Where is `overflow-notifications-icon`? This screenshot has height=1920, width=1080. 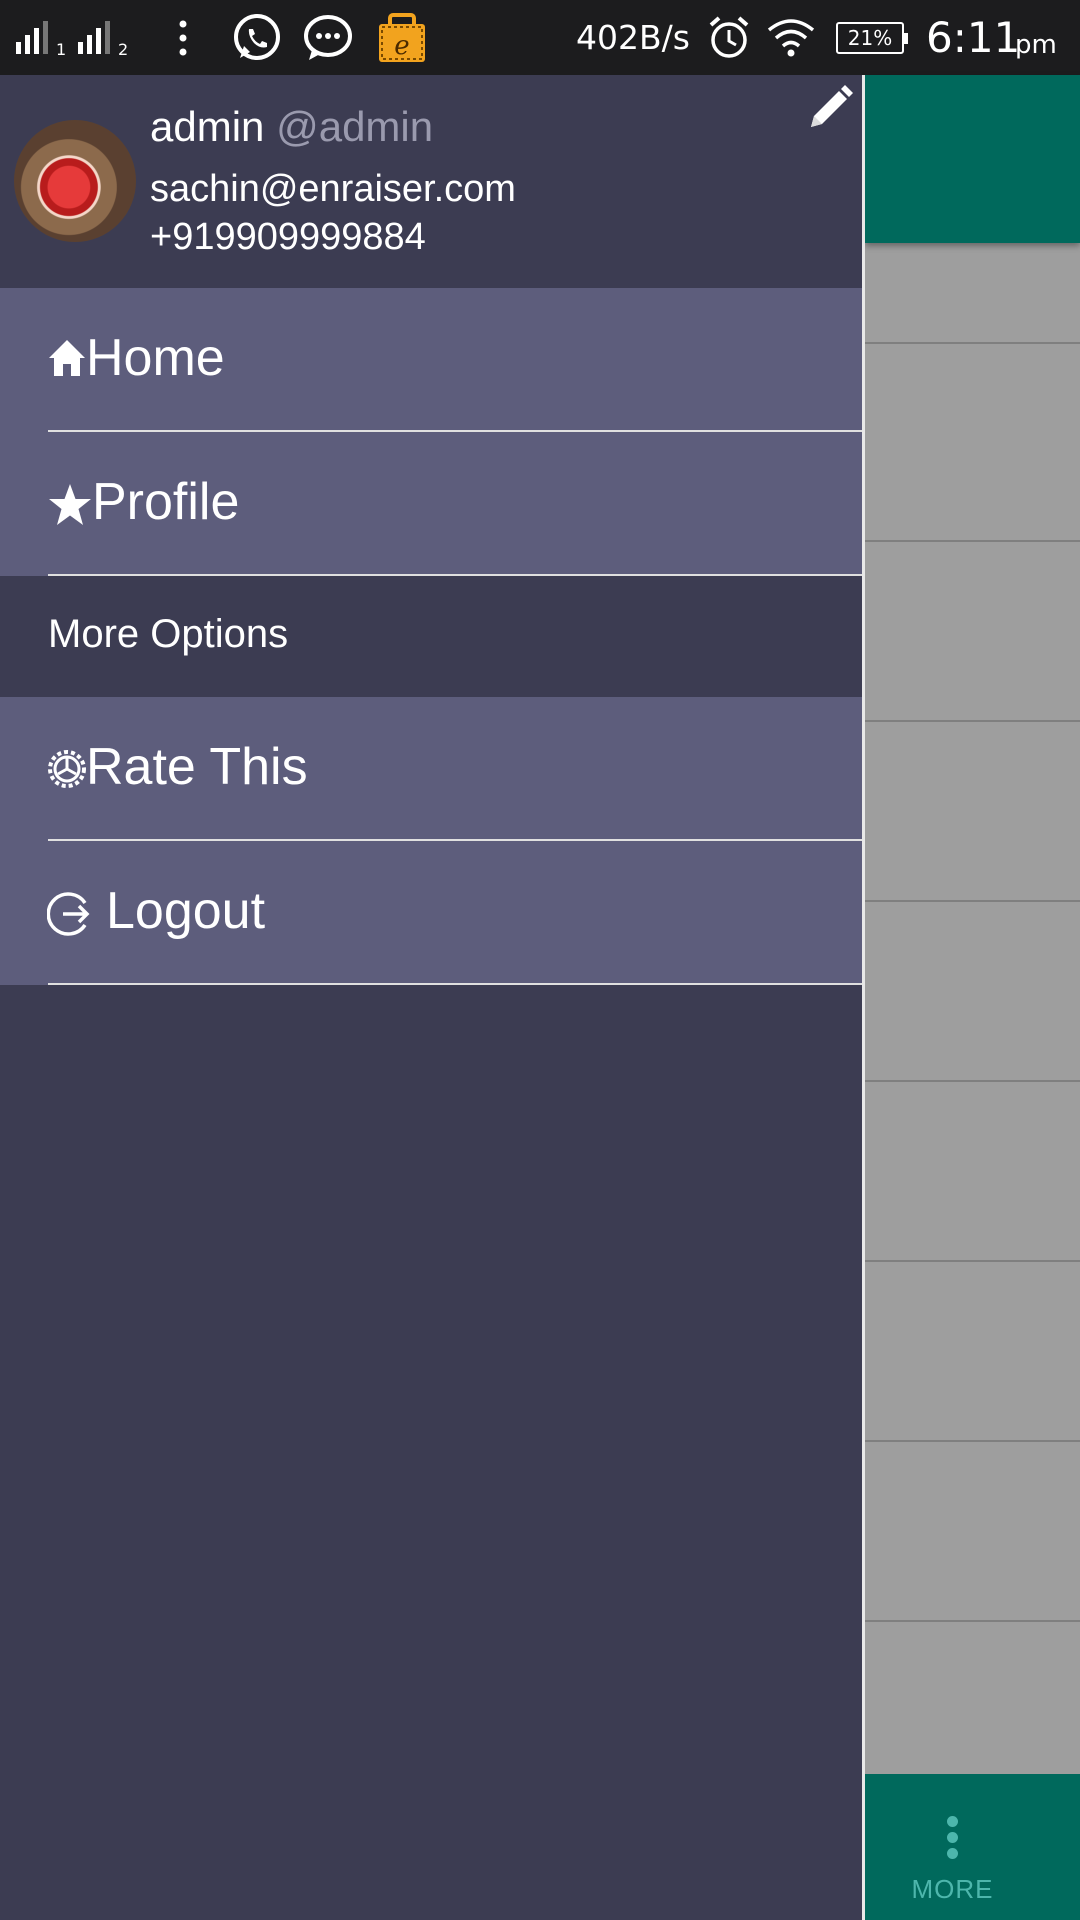
overflow-notifications-icon is located at coordinates (183, 37).